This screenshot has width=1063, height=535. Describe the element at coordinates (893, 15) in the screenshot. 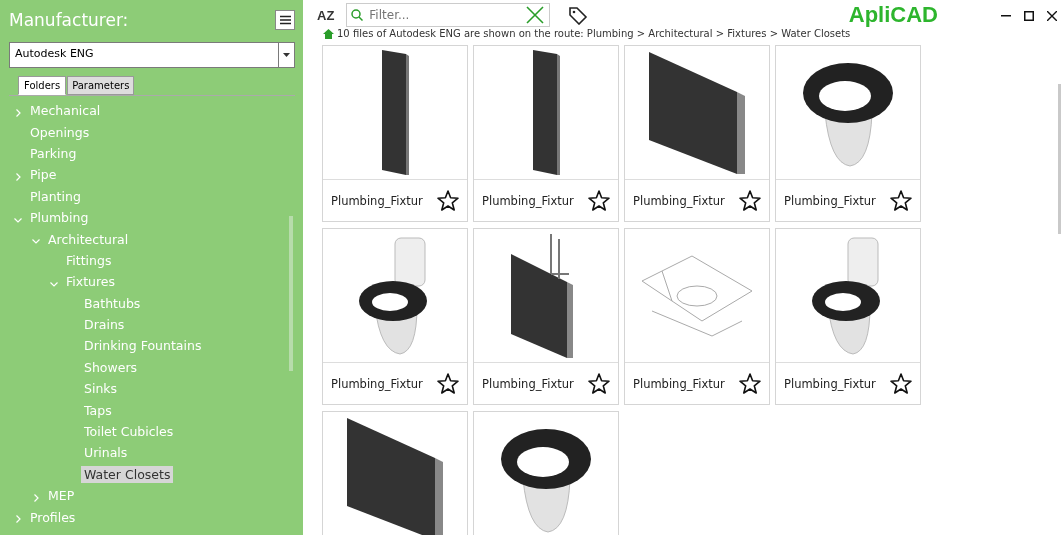

I see `app-logo: ApliCAD` at that location.